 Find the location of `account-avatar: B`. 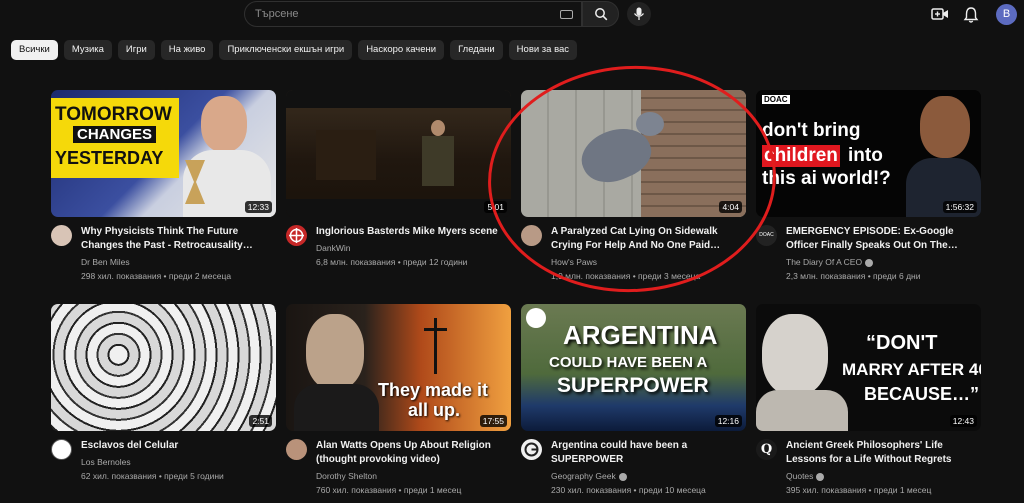

account-avatar: B is located at coordinates (1006, 14).